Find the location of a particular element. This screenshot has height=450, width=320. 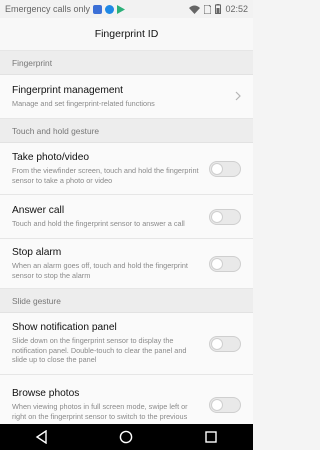

browse-photos-toggle is located at coordinates (225, 405).